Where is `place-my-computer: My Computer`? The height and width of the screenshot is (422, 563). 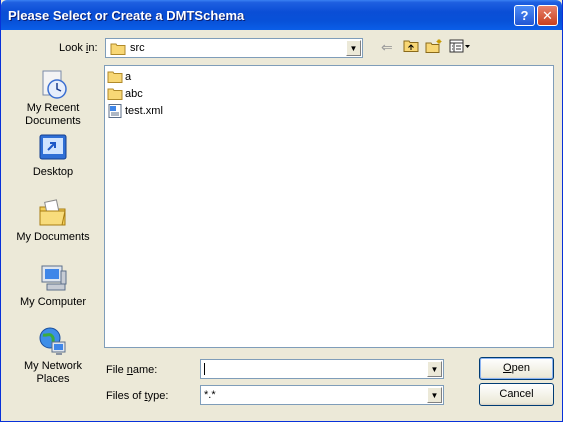
place-my-computer: My Computer is located at coordinates (53, 285).